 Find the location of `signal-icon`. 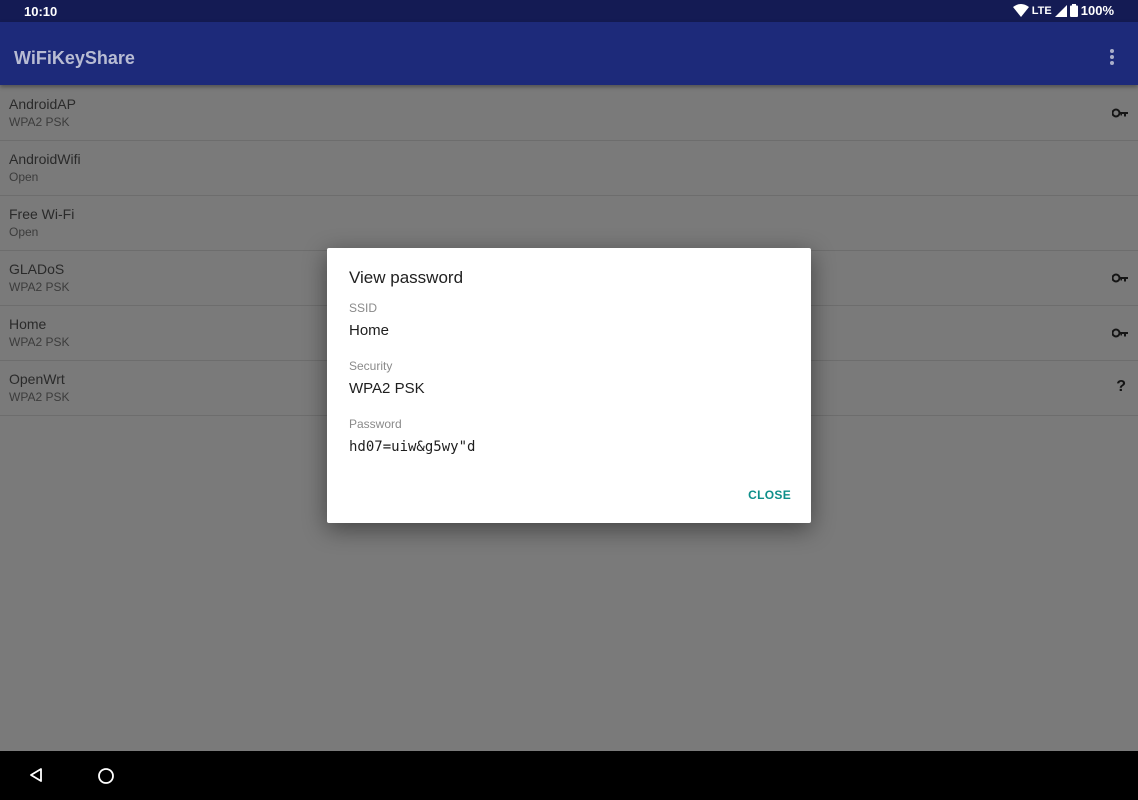

signal-icon is located at coordinates (1060, 10).